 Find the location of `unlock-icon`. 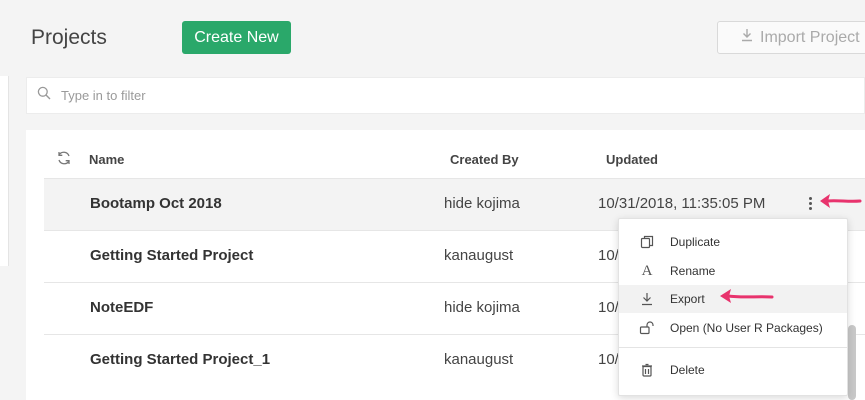

unlock-icon is located at coordinates (647, 328).